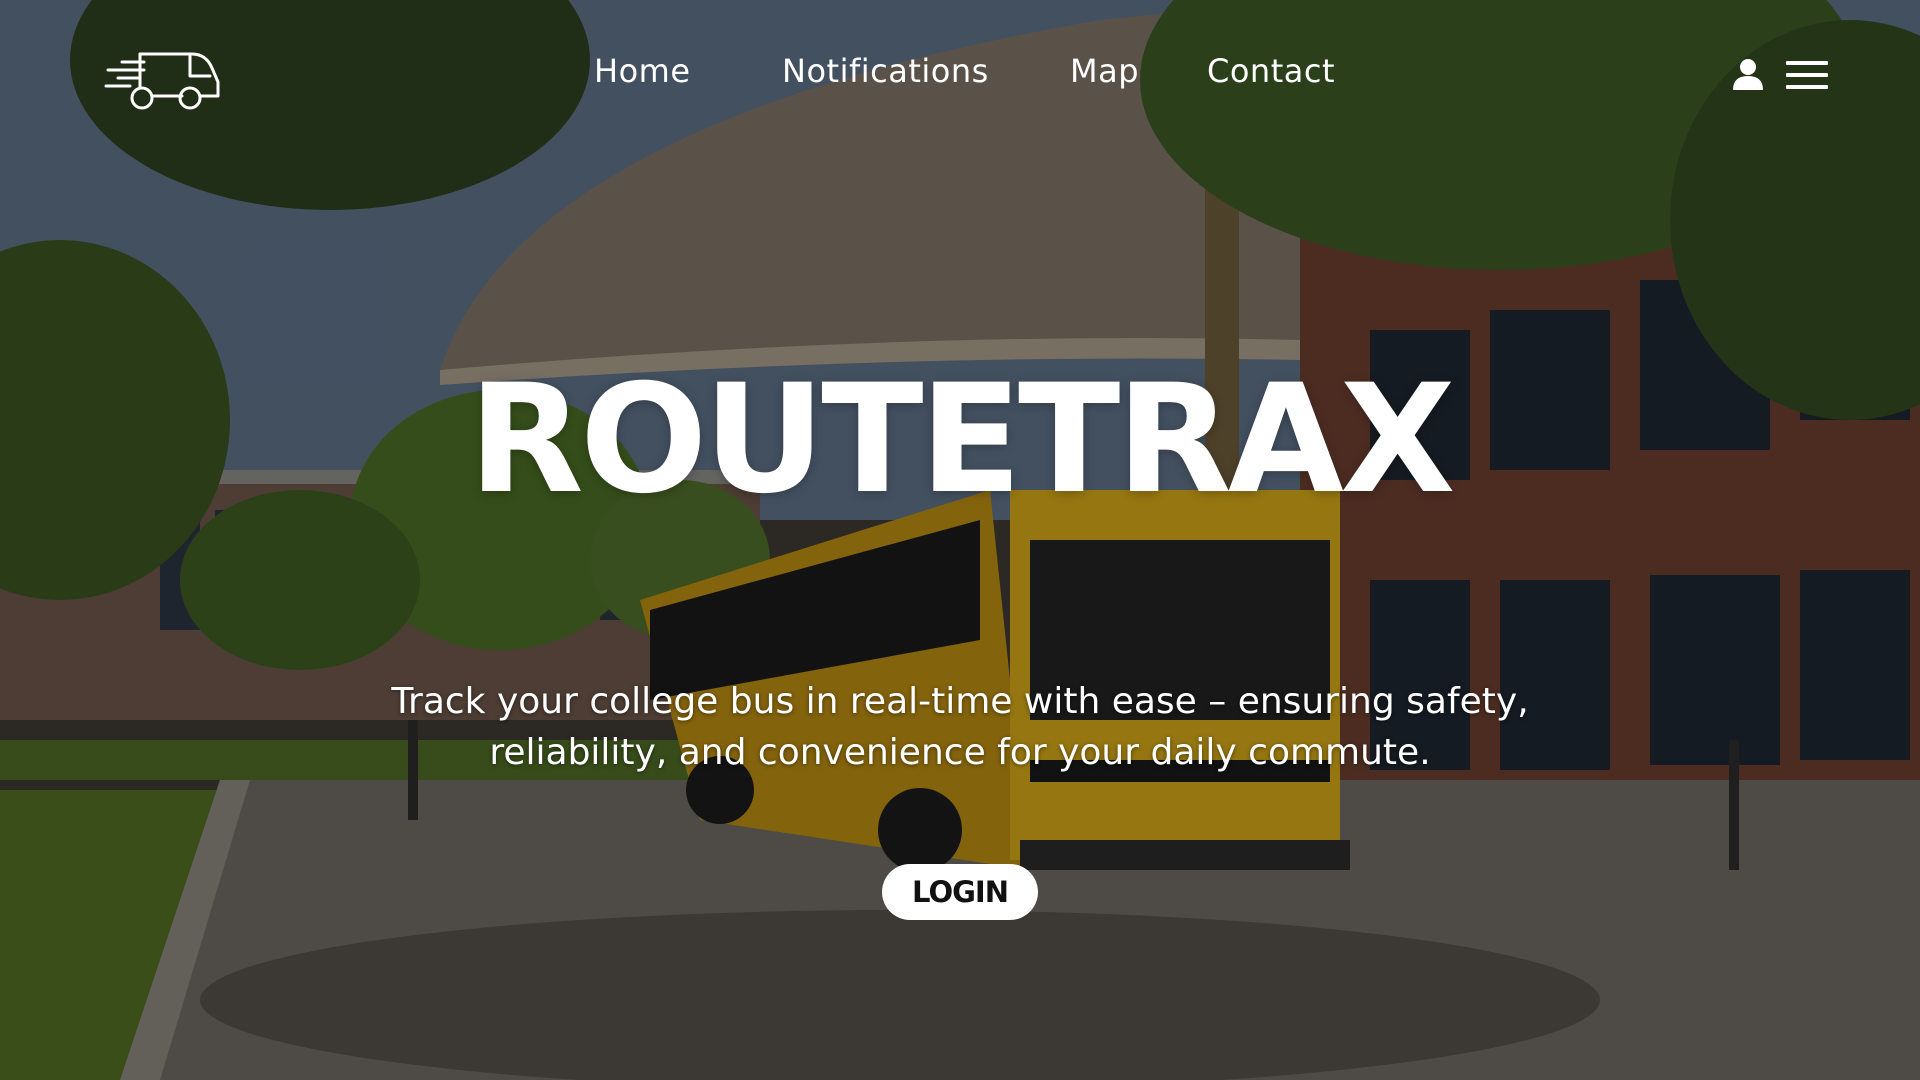 The width and height of the screenshot is (1920, 1080). I want to click on nav-notifications: Notifications, so click(885, 71).